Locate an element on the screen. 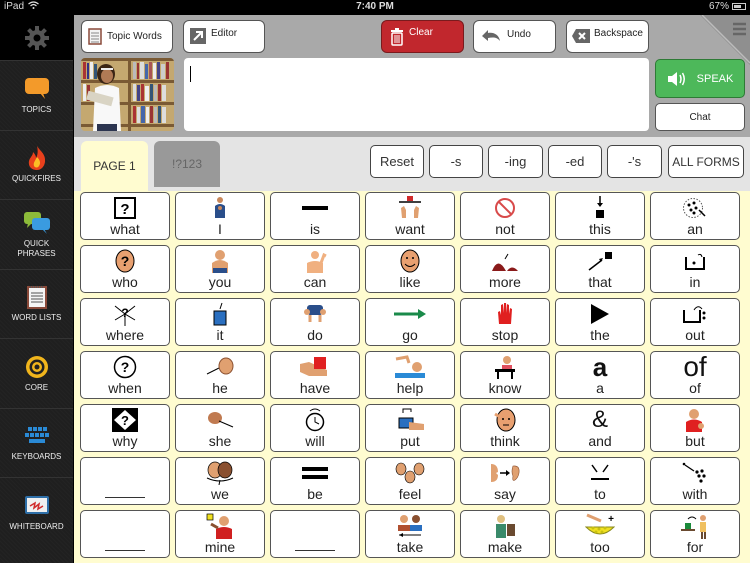  status-bar: iPad 7:40 PM 67% is located at coordinates (375, 7).